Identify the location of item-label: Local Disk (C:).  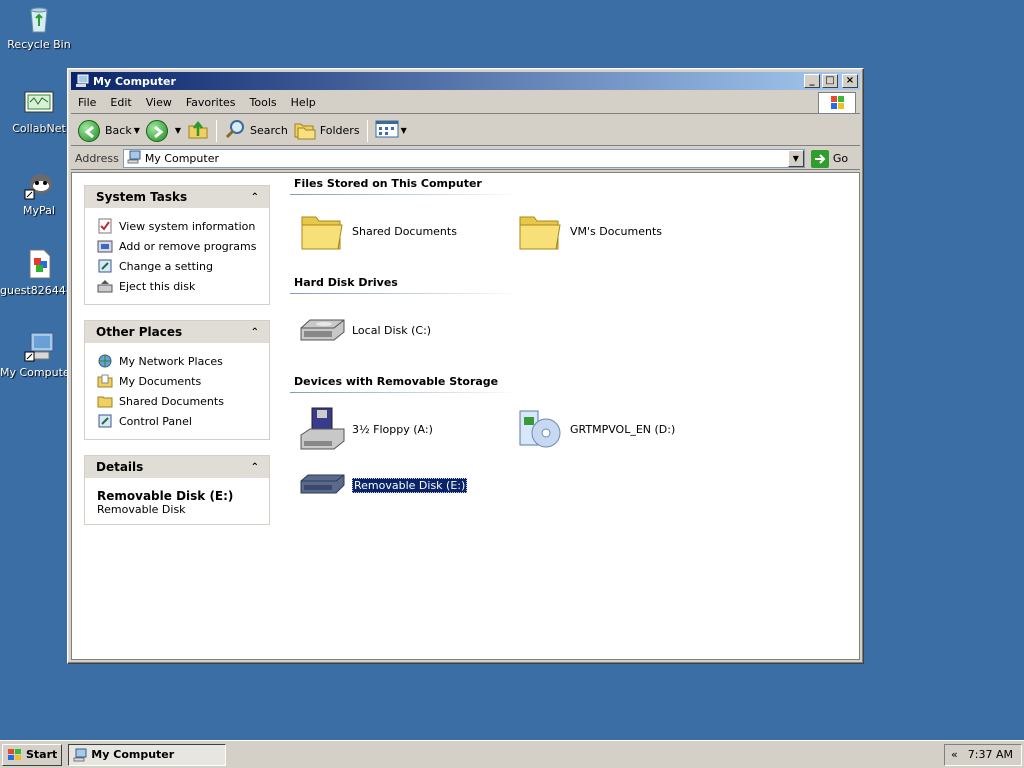
(392, 330).